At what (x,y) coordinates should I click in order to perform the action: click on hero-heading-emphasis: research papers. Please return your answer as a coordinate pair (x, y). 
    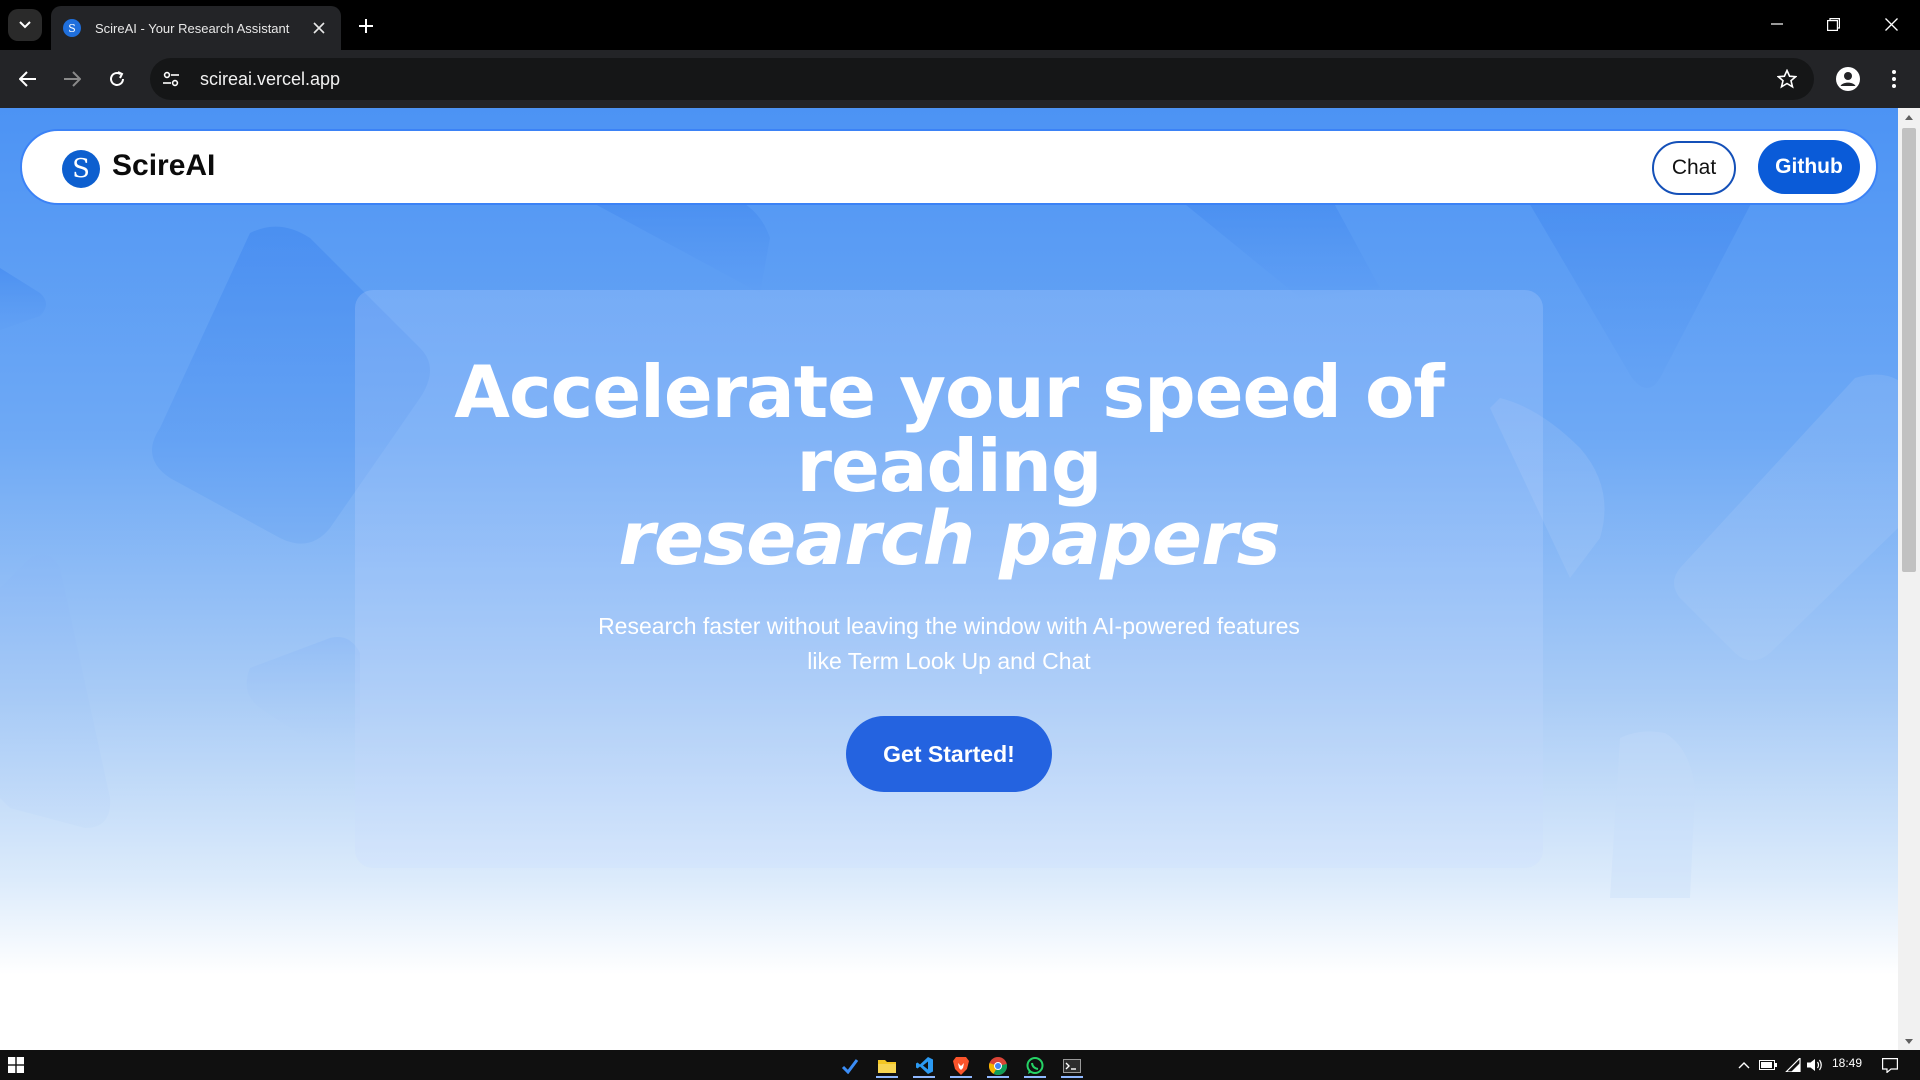
    Looking at the image, I should click on (949, 539).